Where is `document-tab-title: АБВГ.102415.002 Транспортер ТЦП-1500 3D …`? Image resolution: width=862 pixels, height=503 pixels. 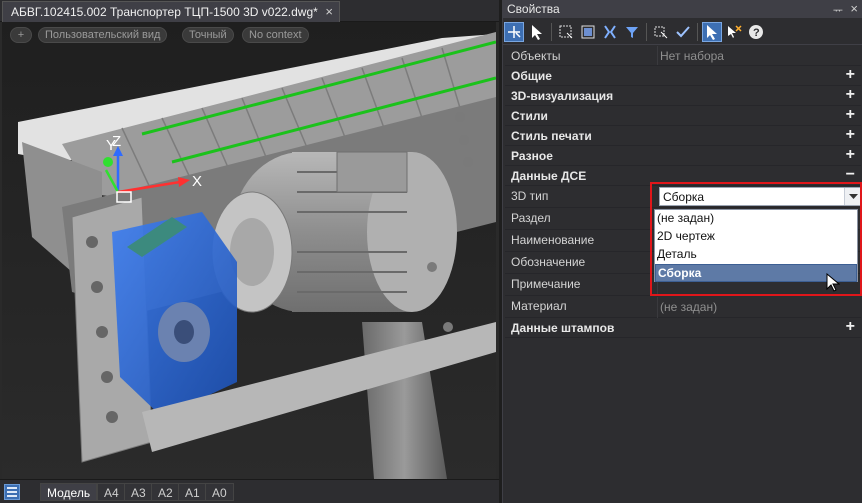
document-tab-title: АБВГ.102415.002 Транспортер ТЦП-1500 3D … is located at coordinates (164, 12).